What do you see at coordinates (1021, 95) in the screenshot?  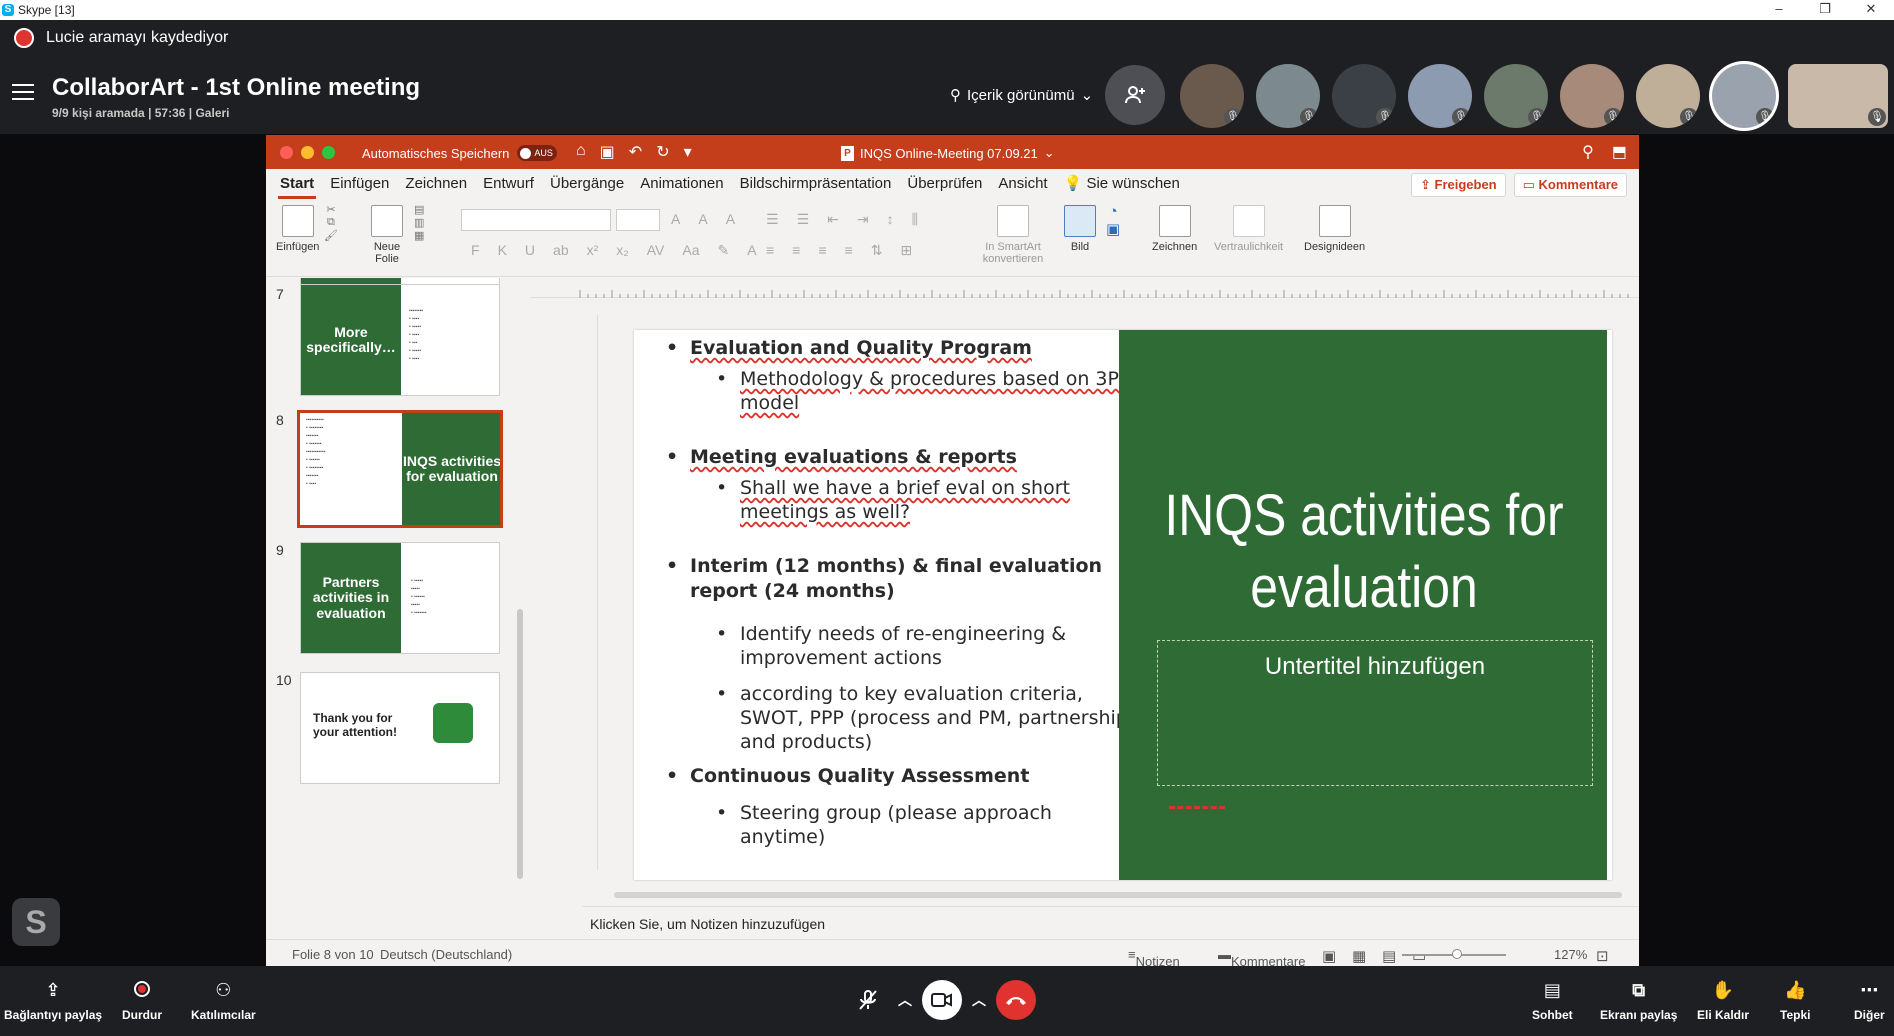 I see `content-view-dropdown: ⚲ Içerik görünümü ⌄` at bounding box center [1021, 95].